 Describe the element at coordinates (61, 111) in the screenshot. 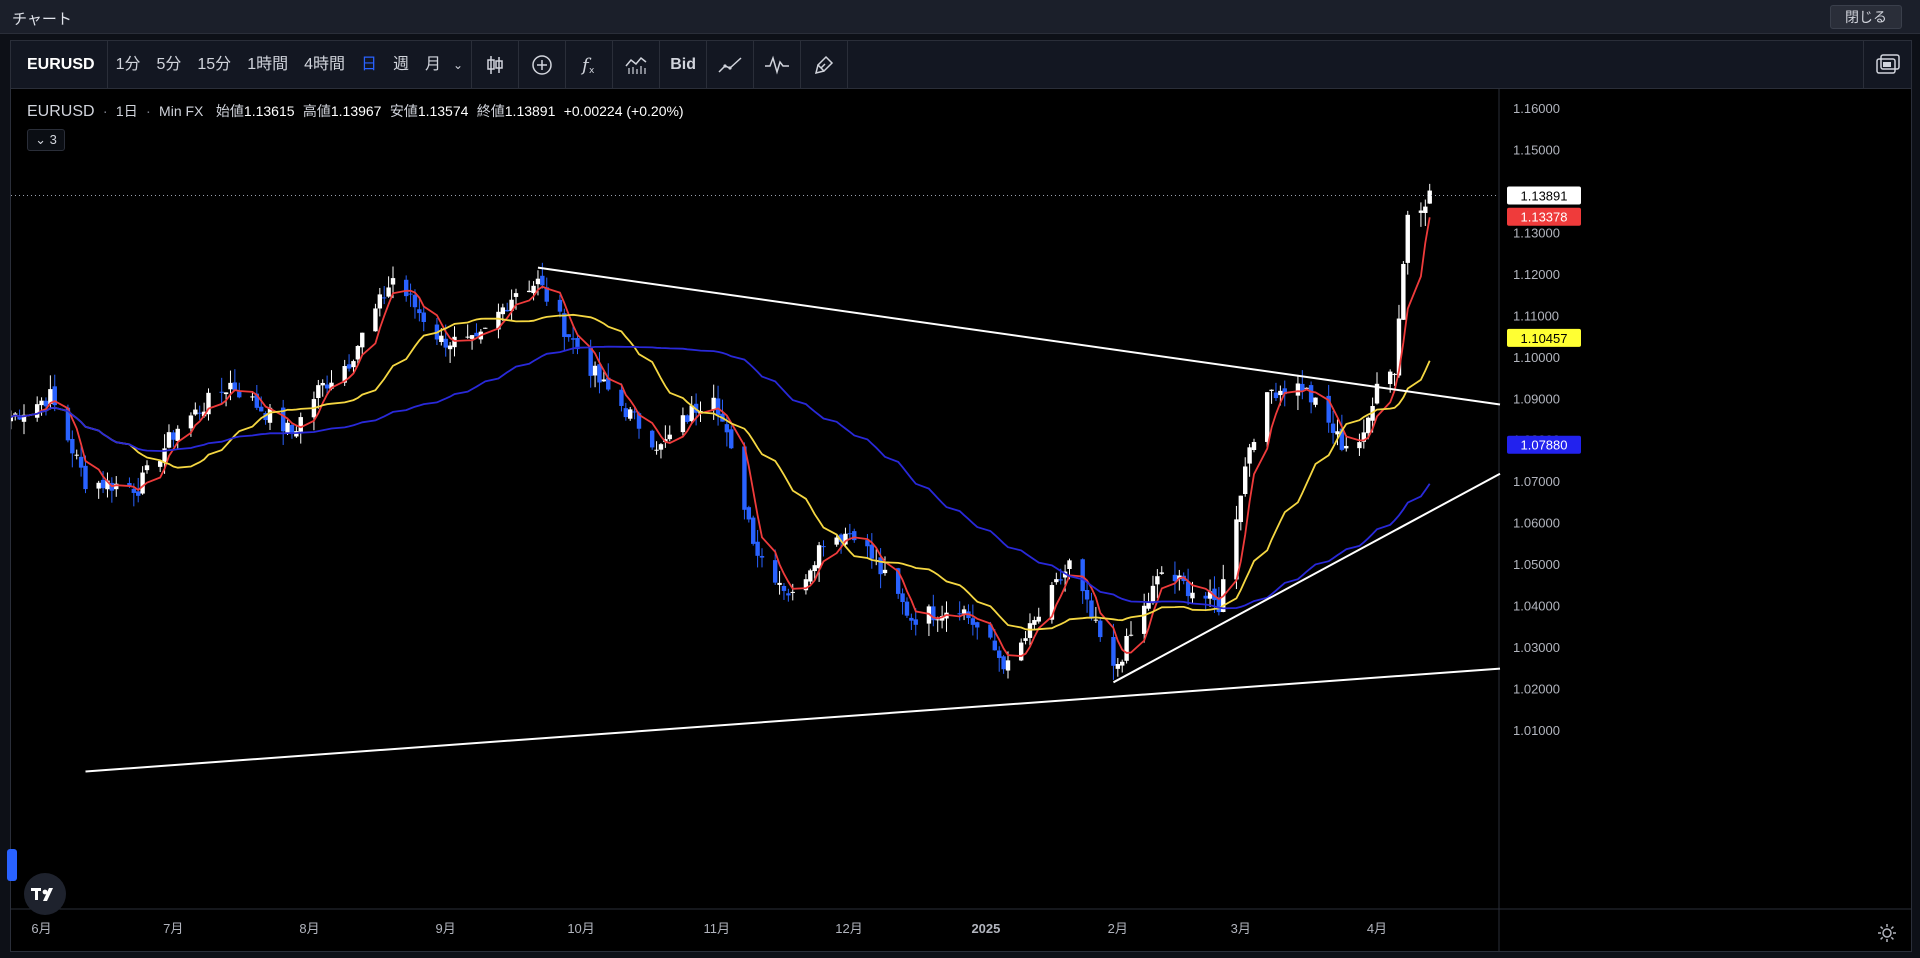

I see `legend-symbol: EURUSD` at that location.